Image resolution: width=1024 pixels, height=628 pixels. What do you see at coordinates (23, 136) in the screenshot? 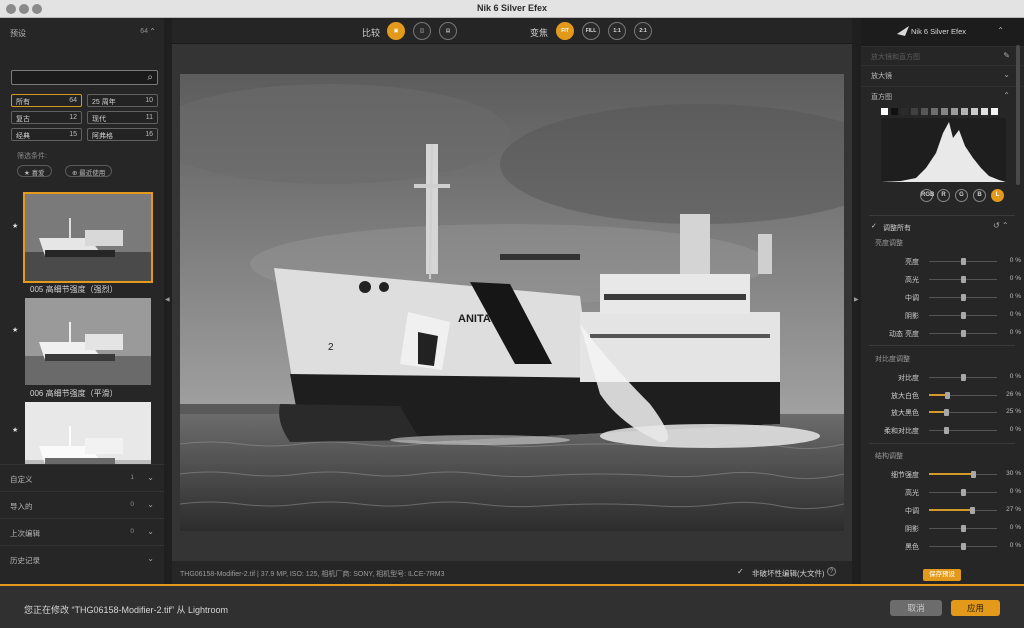
I see `filter-label: 经典` at bounding box center [23, 136].